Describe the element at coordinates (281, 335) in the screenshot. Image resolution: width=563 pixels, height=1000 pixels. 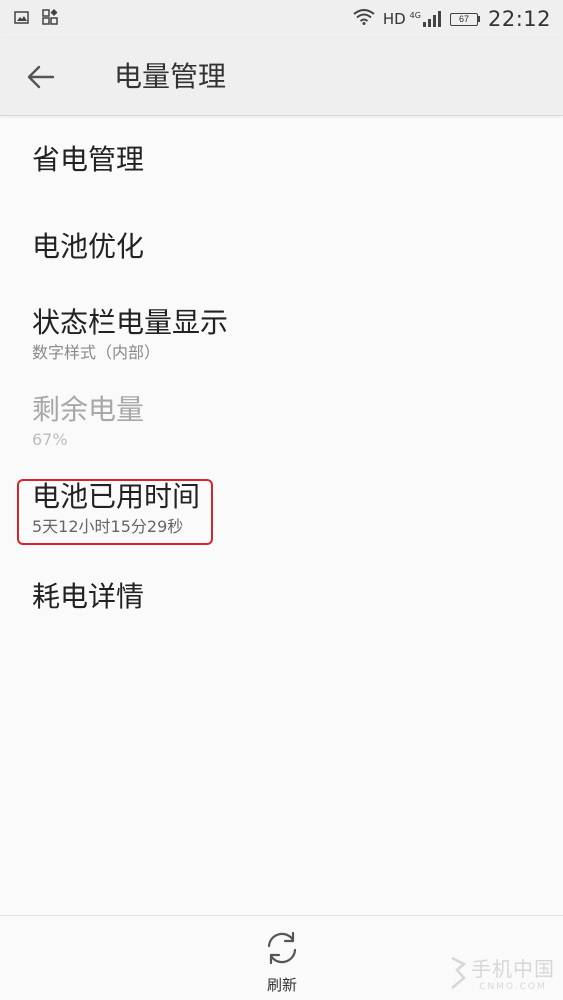
I see `setting-statusbar-battery-display: 状态栏电量显示 数字样式（内部）` at that location.